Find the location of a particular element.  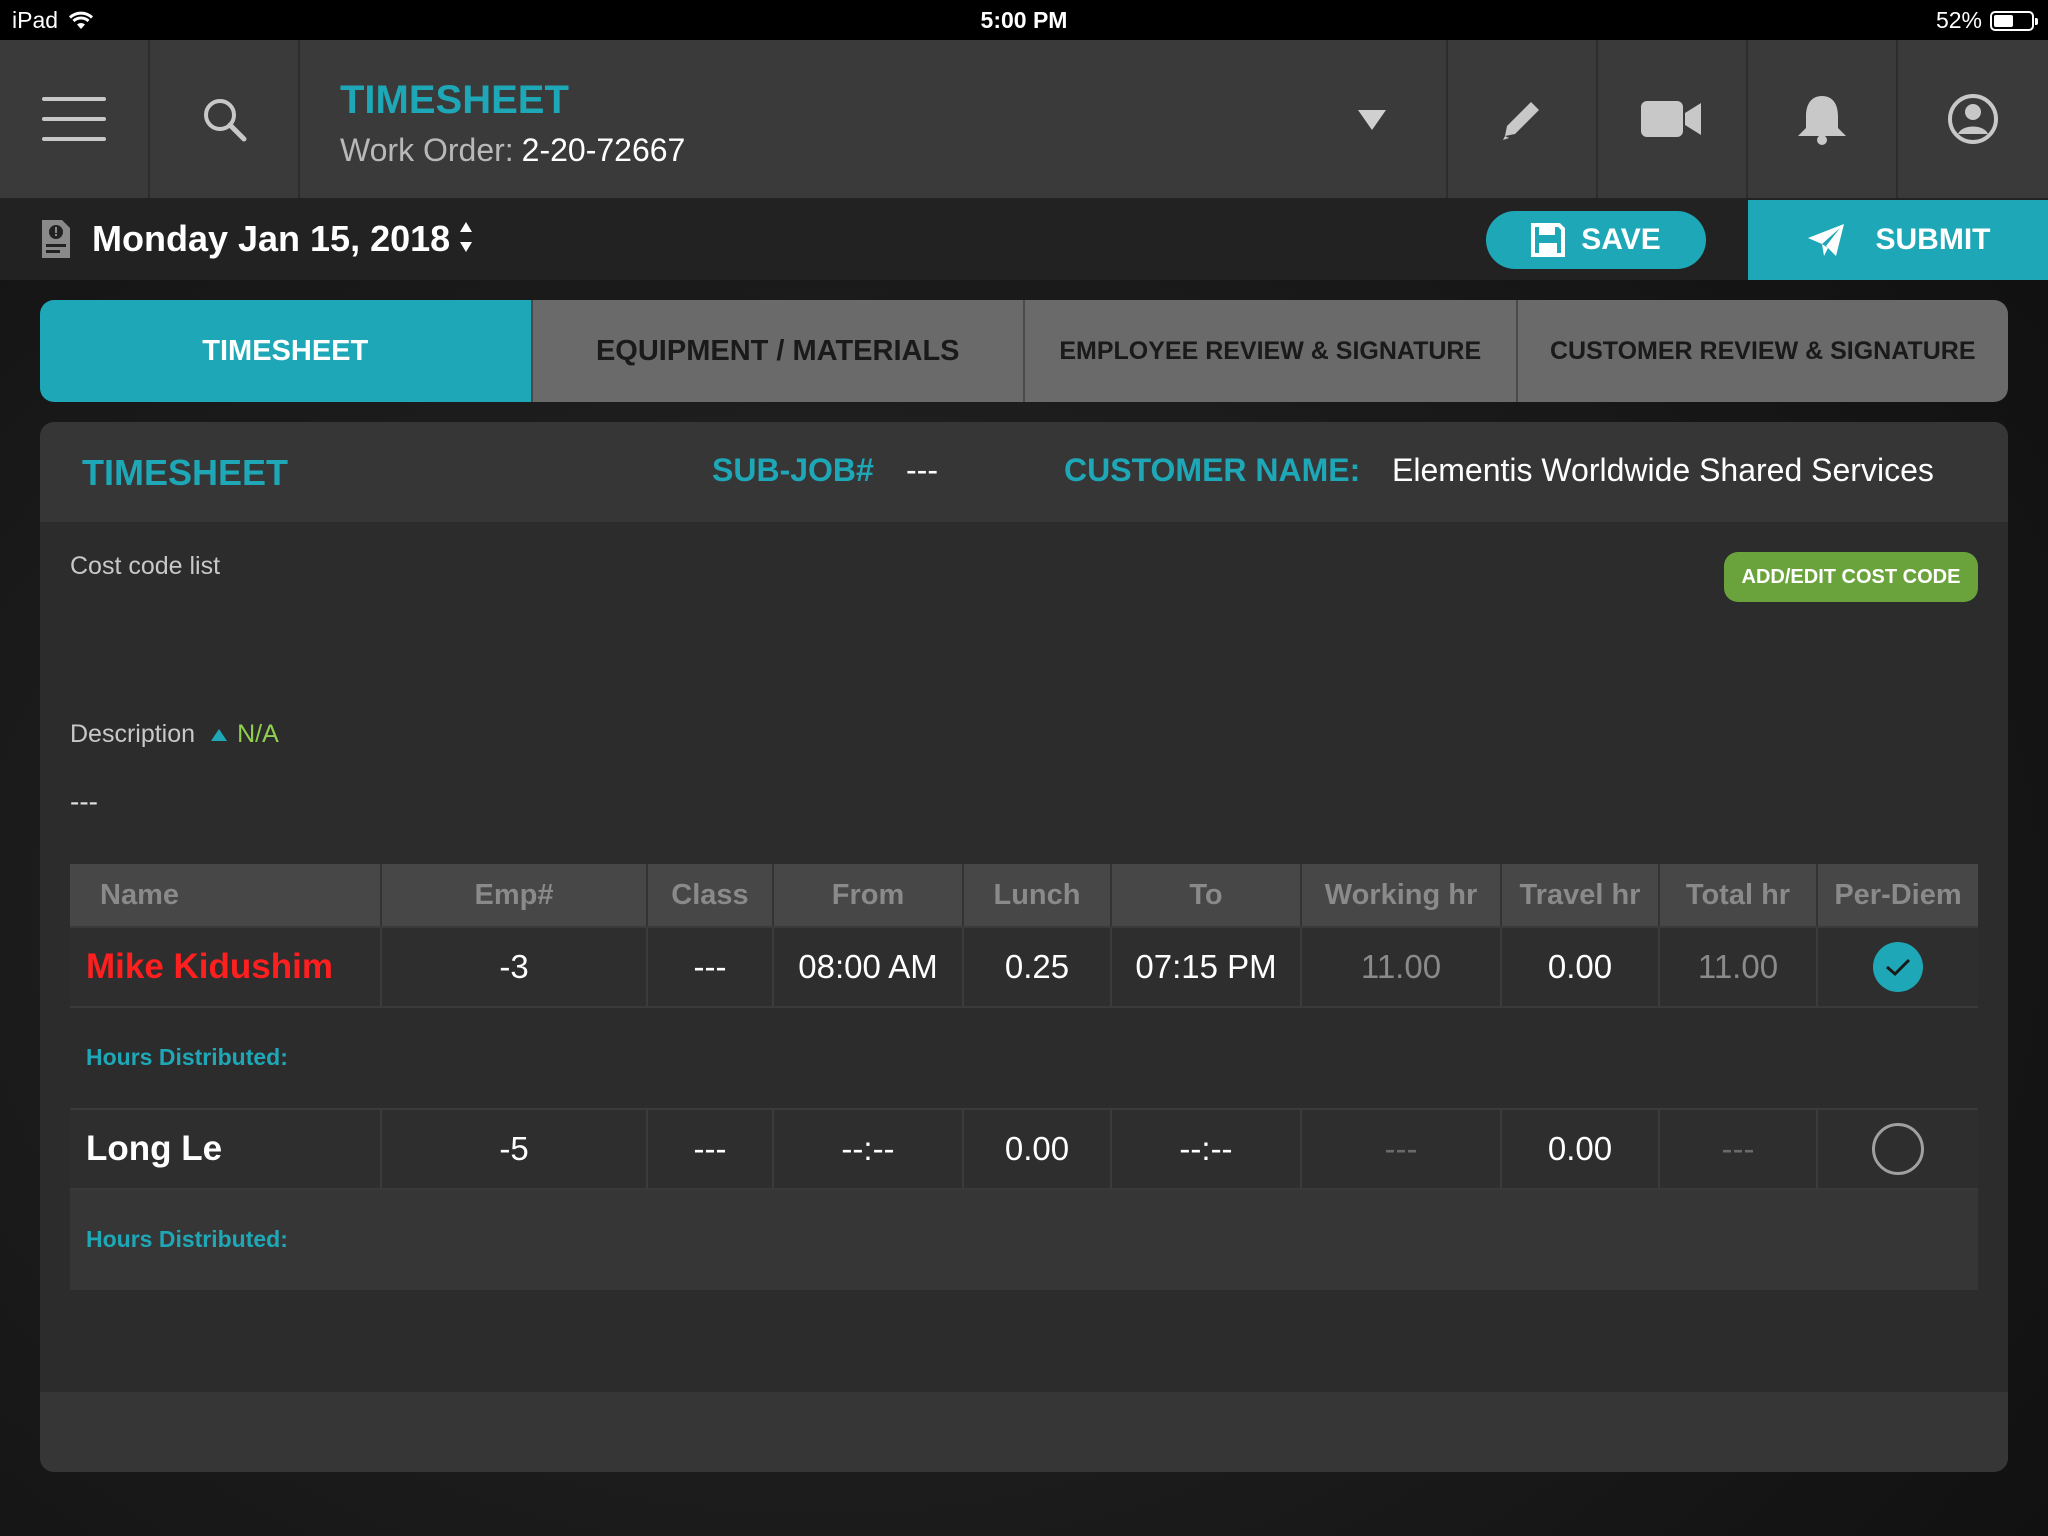

triangle-up-icon is located at coordinates (219, 734).